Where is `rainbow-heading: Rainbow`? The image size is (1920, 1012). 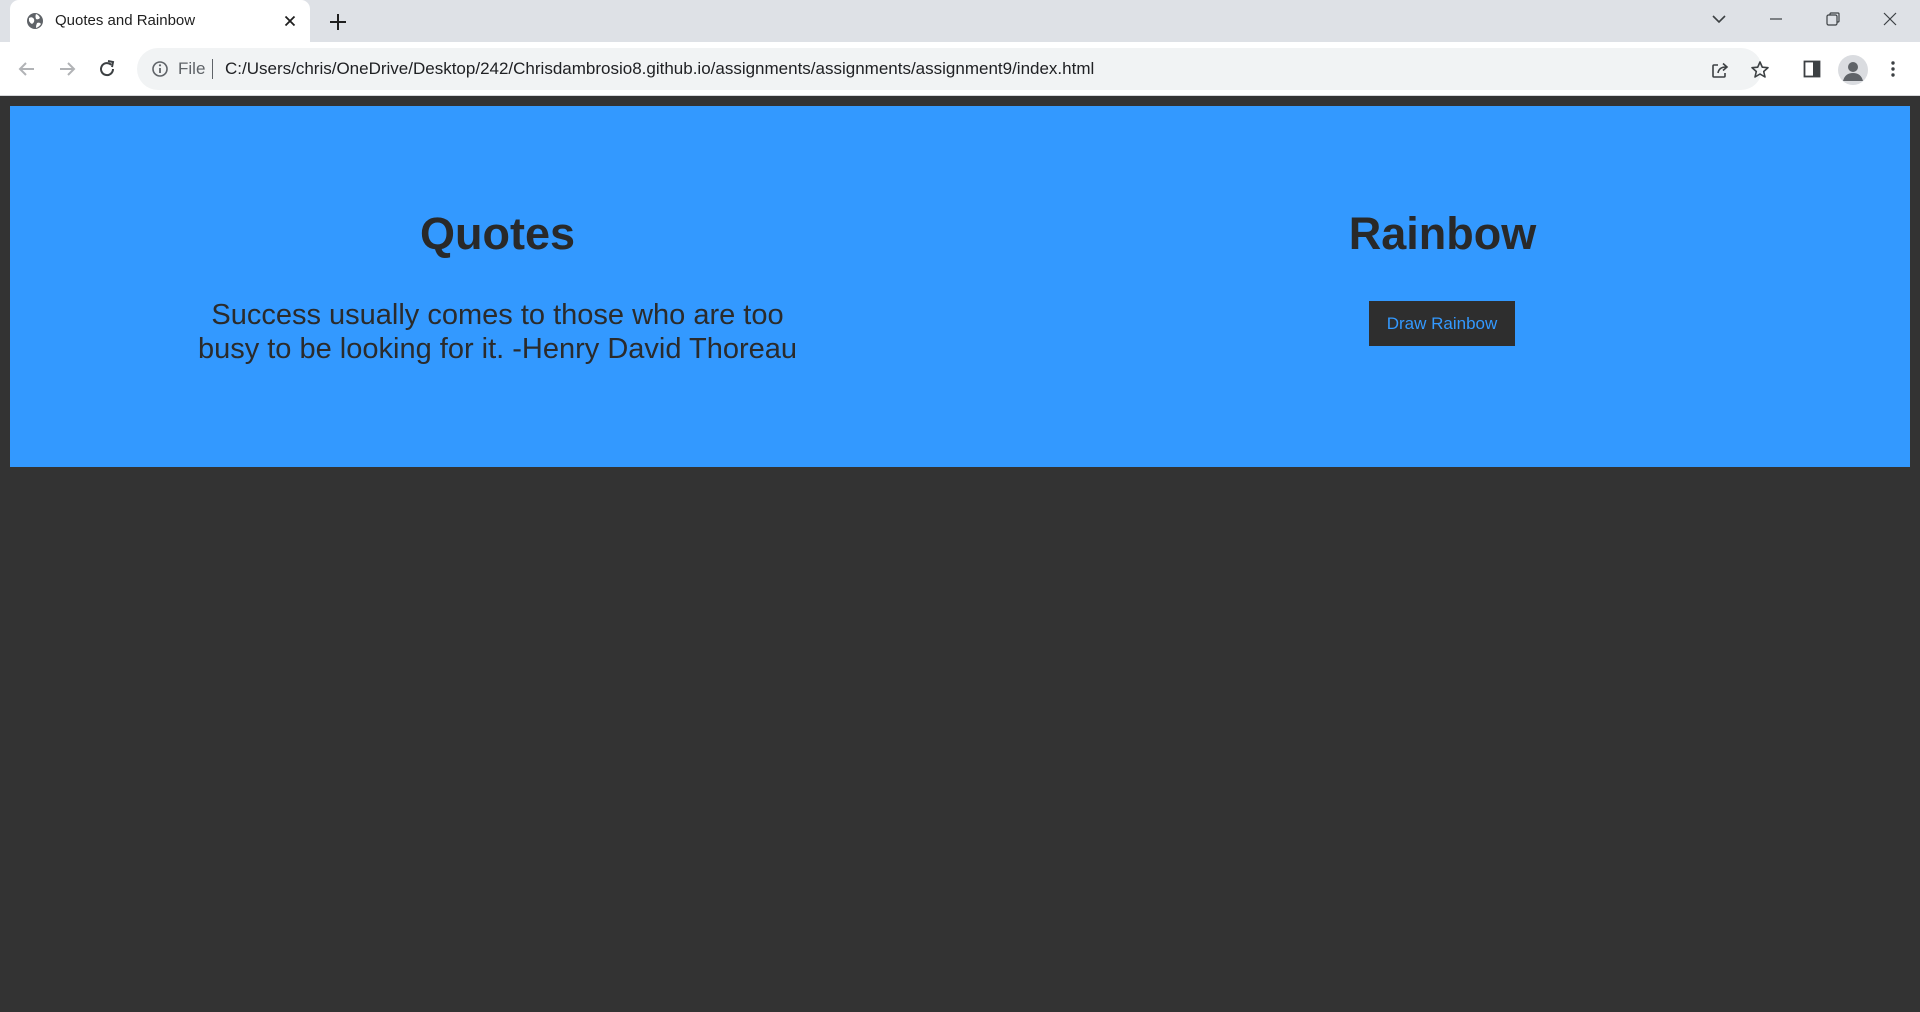
rainbow-heading: Rainbow is located at coordinates (1442, 233).